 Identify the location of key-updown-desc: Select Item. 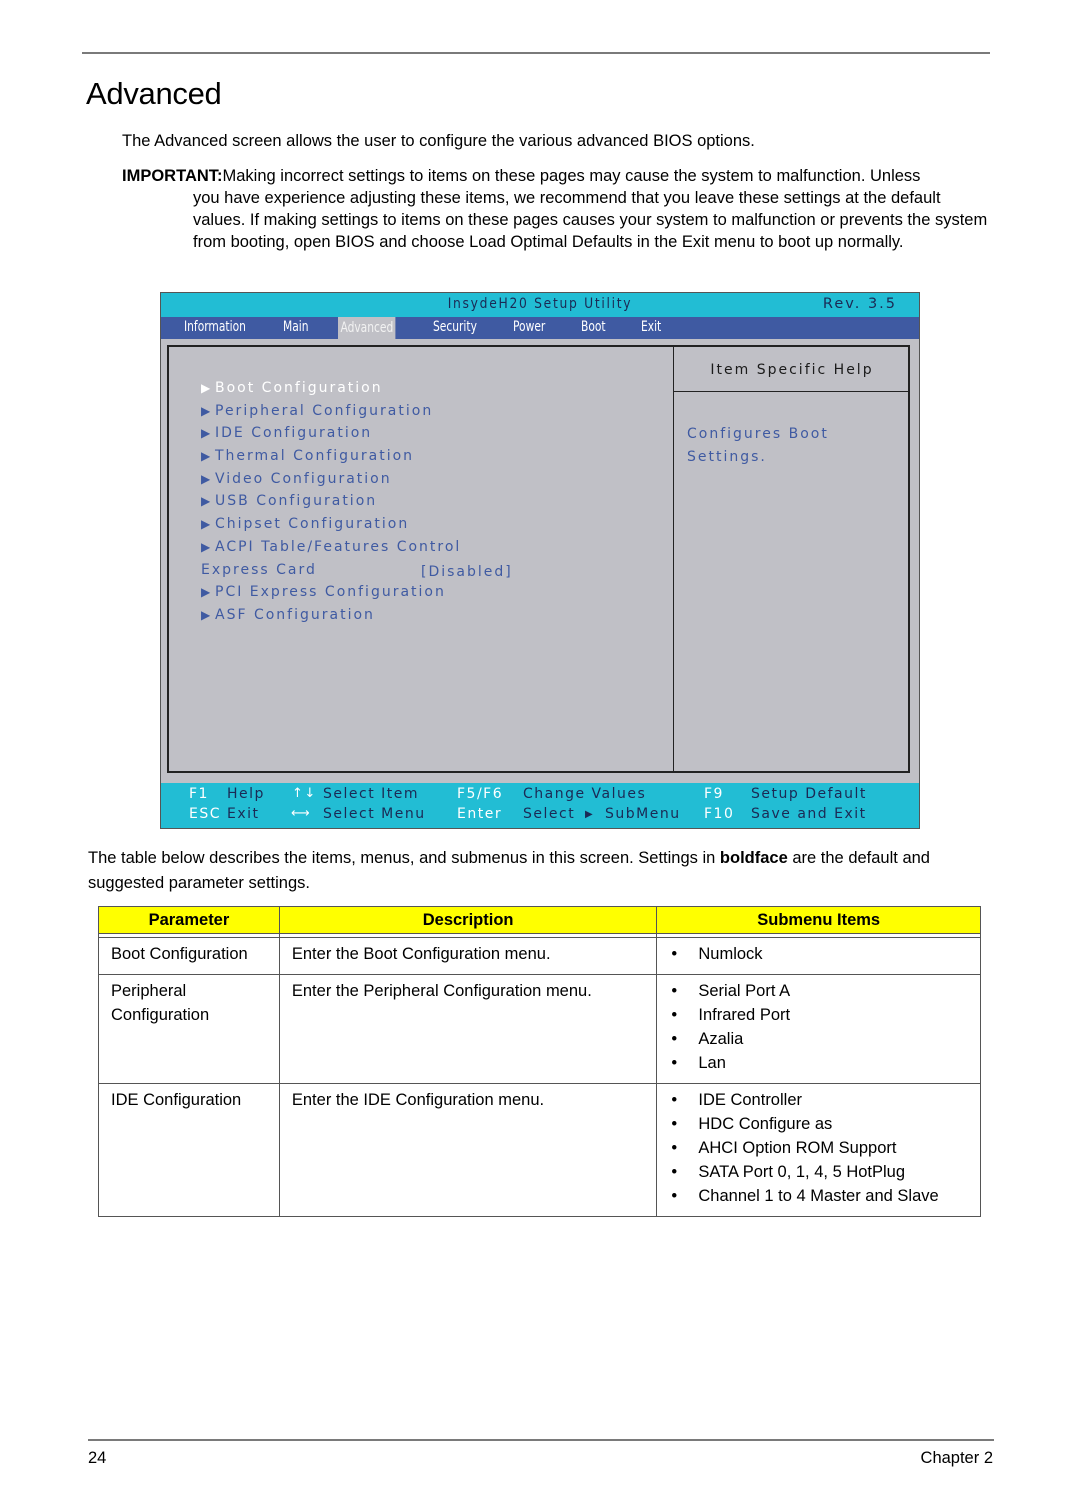
(371, 794).